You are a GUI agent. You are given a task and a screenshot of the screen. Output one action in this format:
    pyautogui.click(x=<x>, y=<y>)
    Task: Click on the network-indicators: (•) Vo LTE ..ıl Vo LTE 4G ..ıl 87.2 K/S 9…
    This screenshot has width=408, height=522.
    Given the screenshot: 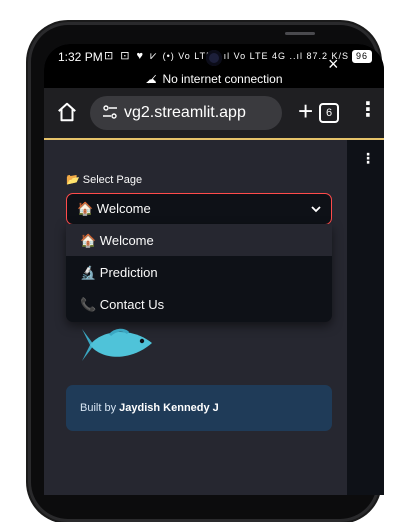 What is the action you would take?
    pyautogui.click(x=267, y=56)
    